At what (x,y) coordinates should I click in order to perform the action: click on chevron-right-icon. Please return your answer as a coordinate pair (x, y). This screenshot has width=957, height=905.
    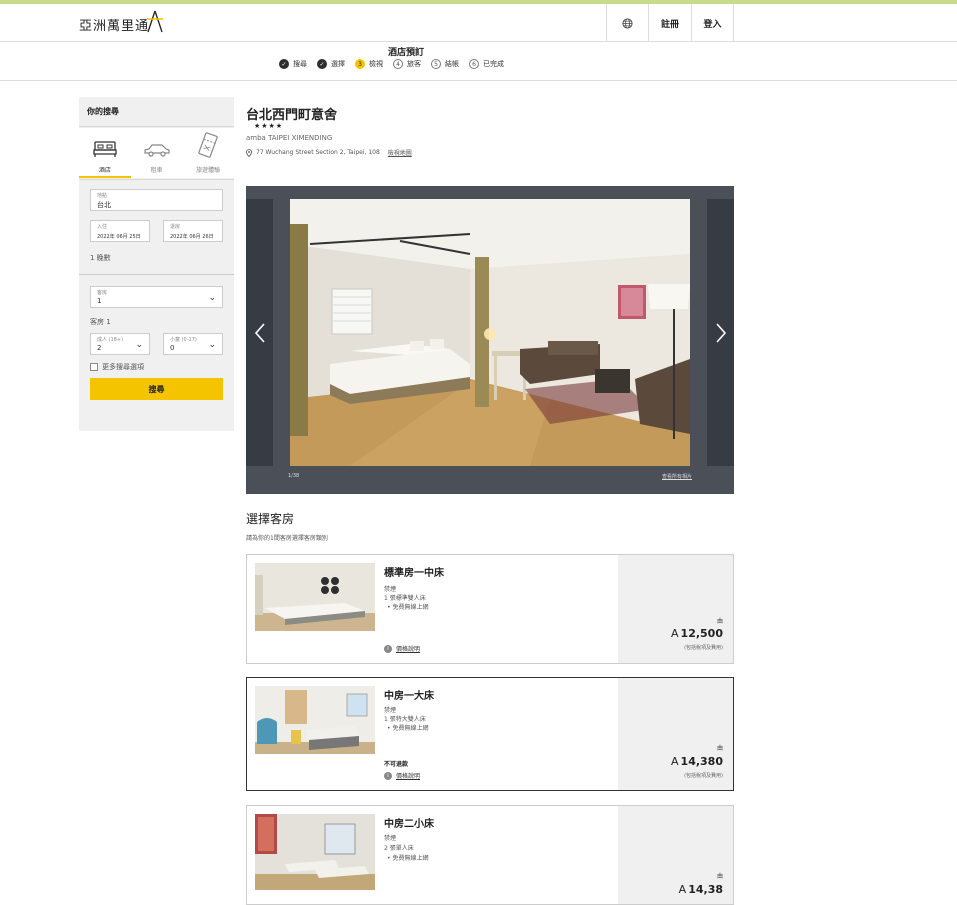
    Looking at the image, I should click on (720, 332).